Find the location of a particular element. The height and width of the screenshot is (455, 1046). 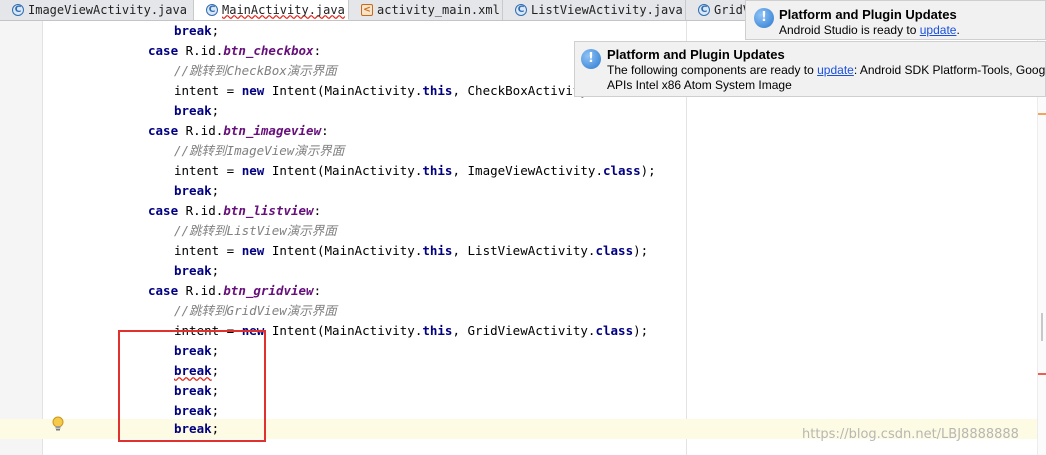

annotation-highlight-box is located at coordinates (192, 386).